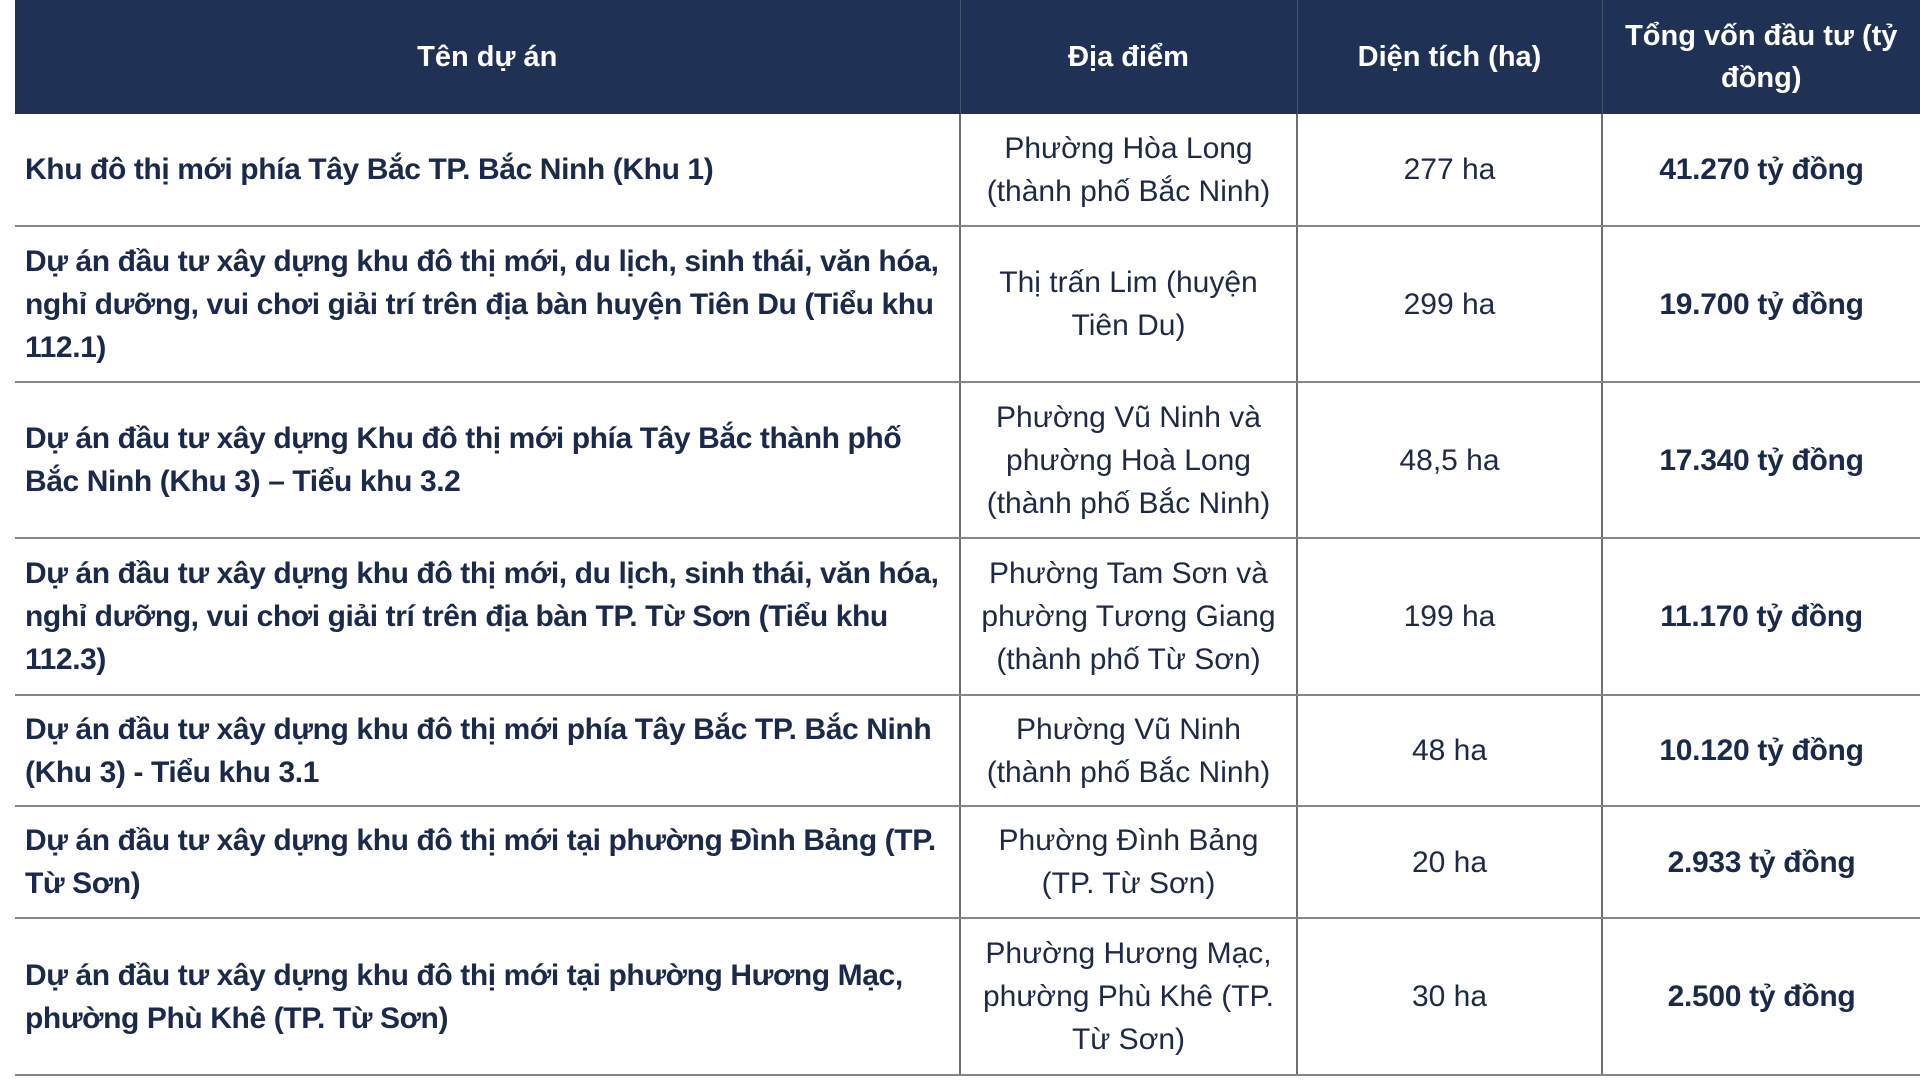 The image size is (1920, 1080). What do you see at coordinates (1128, 862) in the screenshot?
I see `location-cell: Phường Đình Bảng (TP. Từ Sơn)` at bounding box center [1128, 862].